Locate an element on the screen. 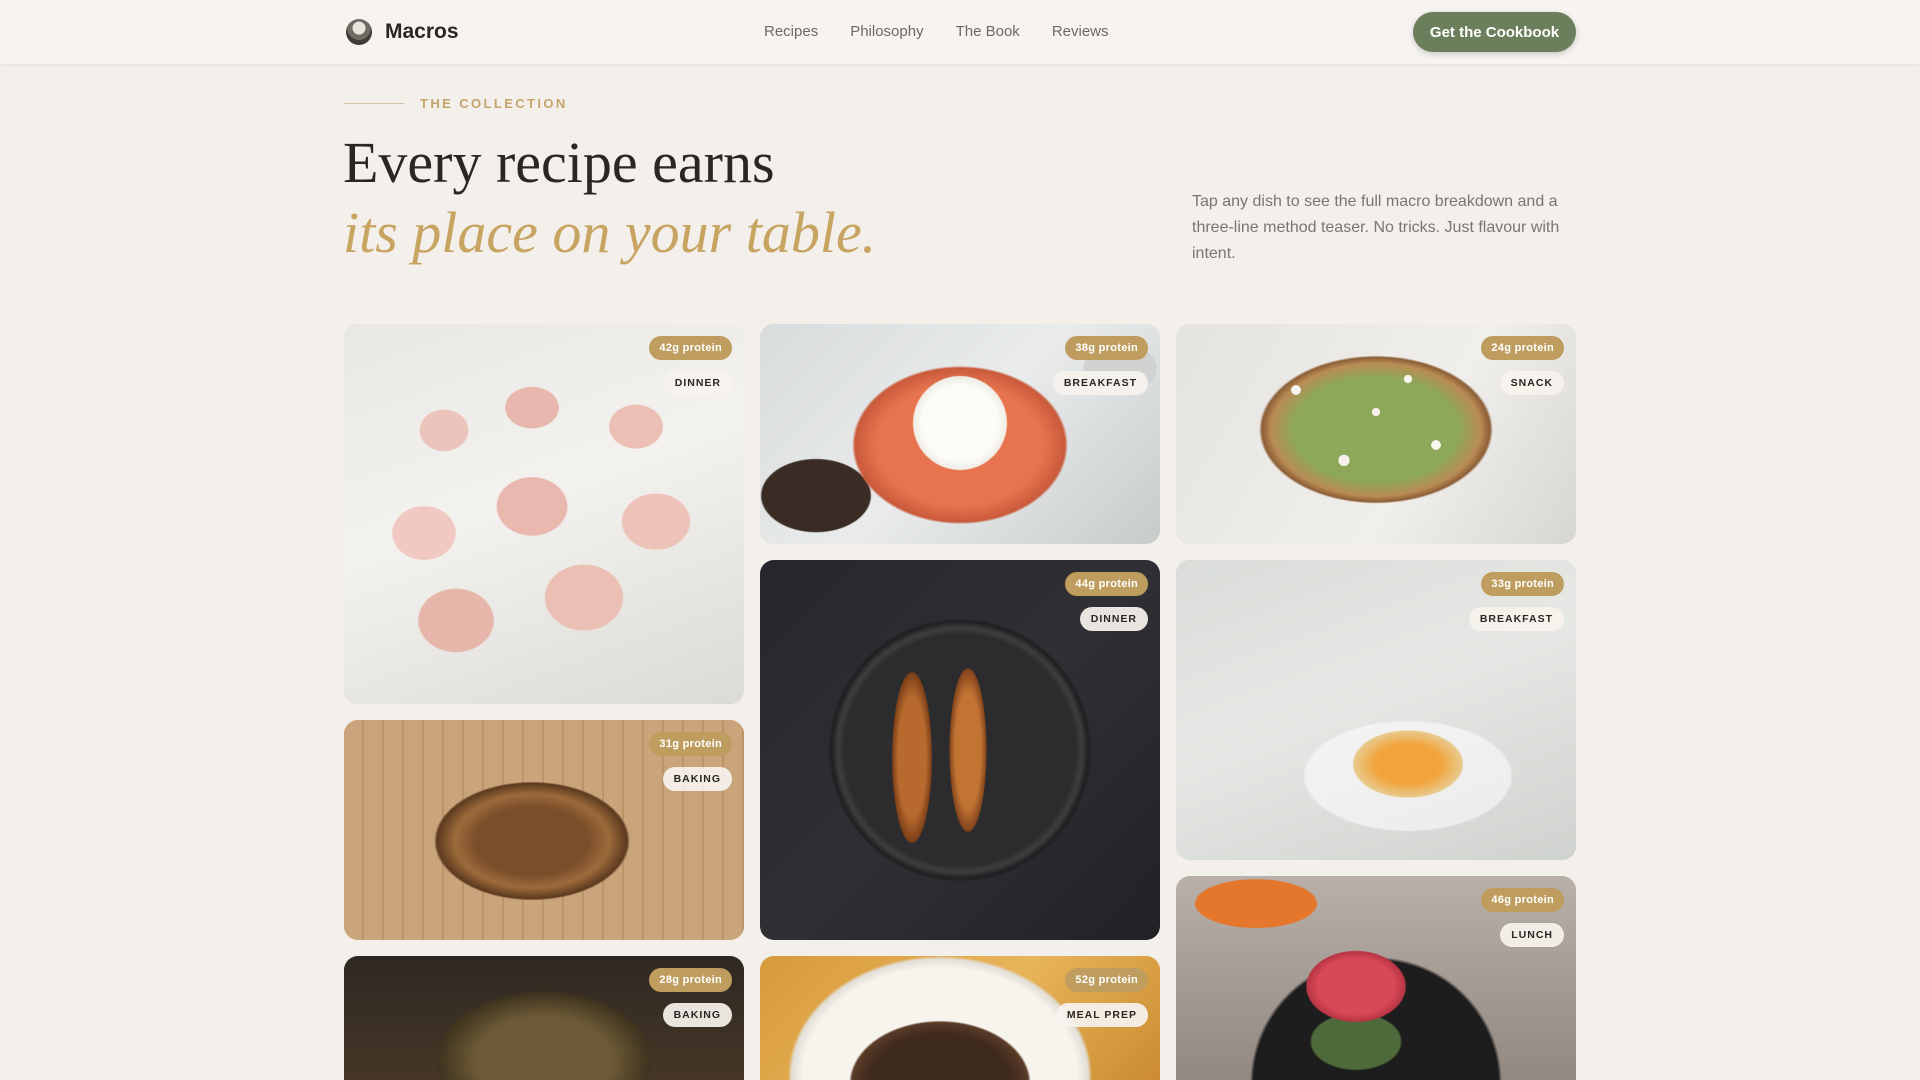 The height and width of the screenshot is (1080, 1920). protein-badge: 31g protein is located at coordinates (690, 744).